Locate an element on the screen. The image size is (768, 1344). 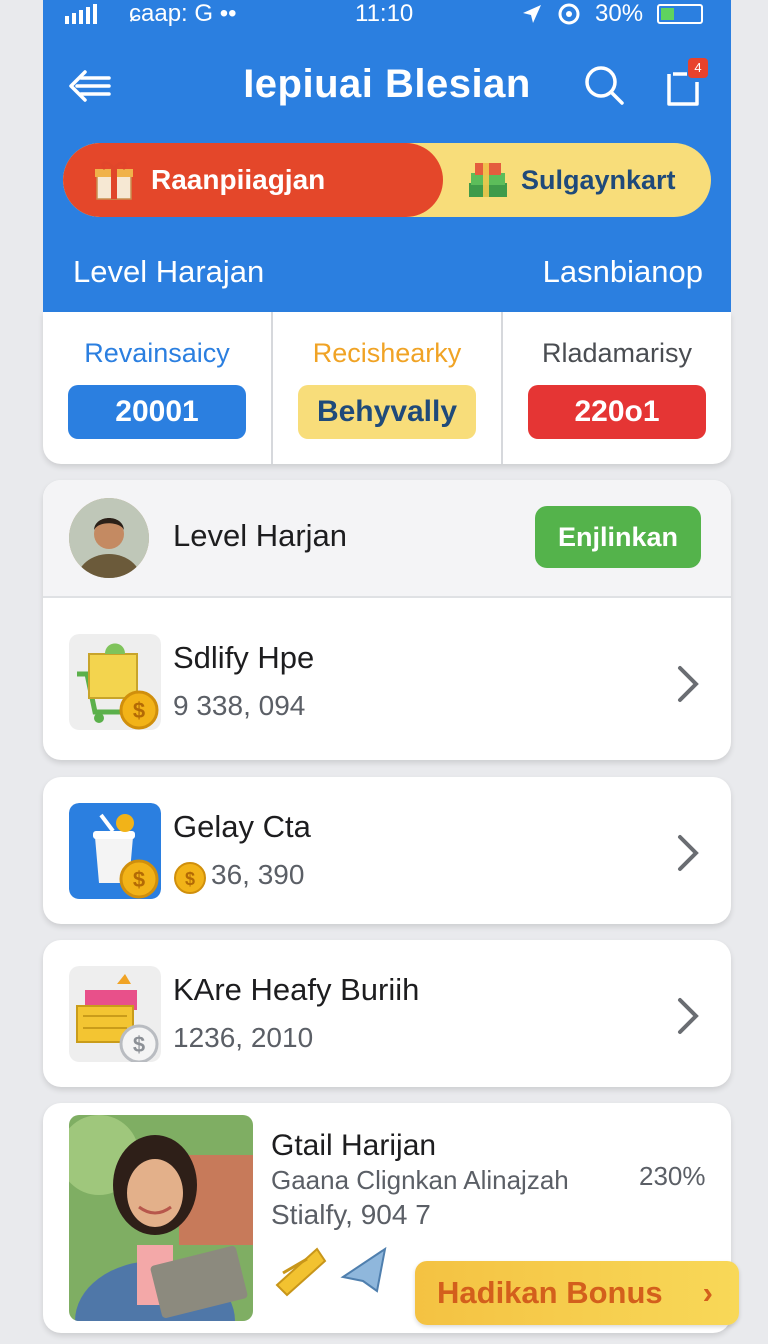
page-title: Iepiuai Blesian is located at coordinates (387, 84).